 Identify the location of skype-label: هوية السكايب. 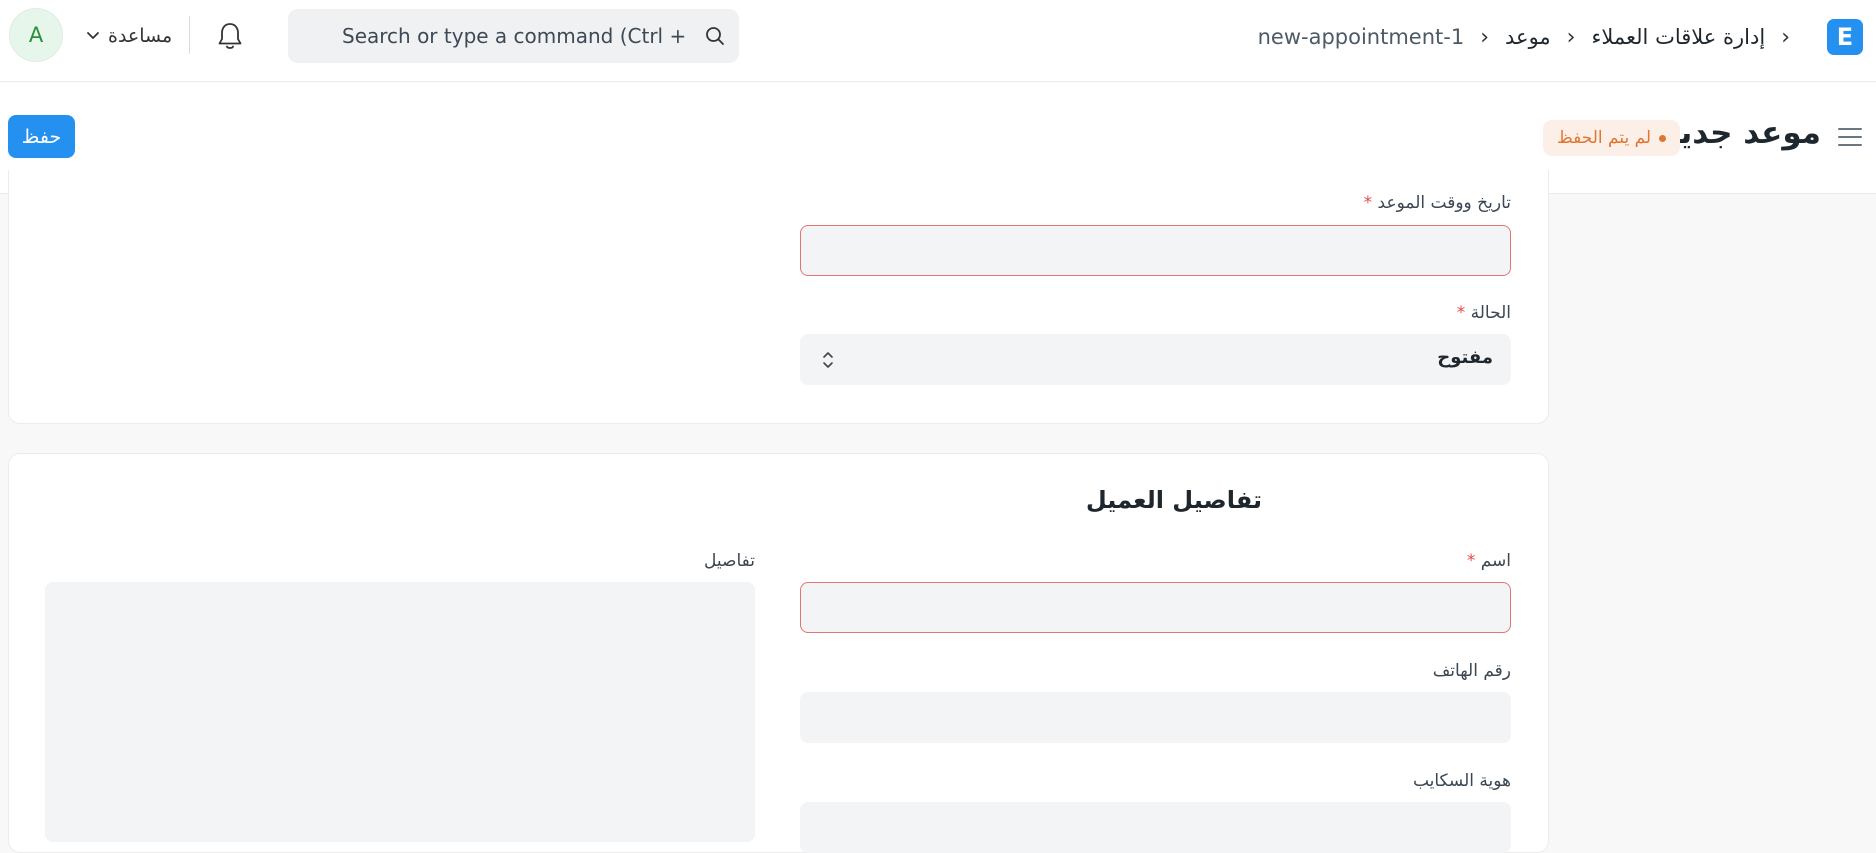
(1461, 781).